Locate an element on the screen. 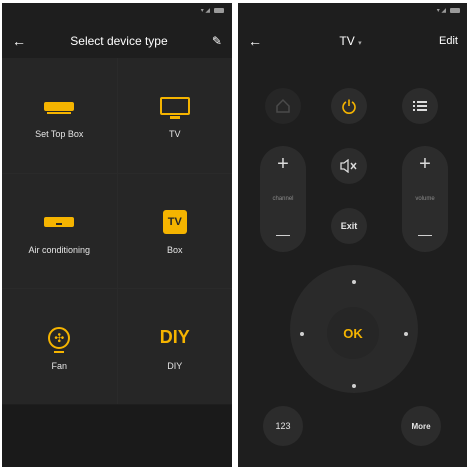 This screenshot has height=470, width=467. air-conditioner-icon is located at coordinates (59, 221).